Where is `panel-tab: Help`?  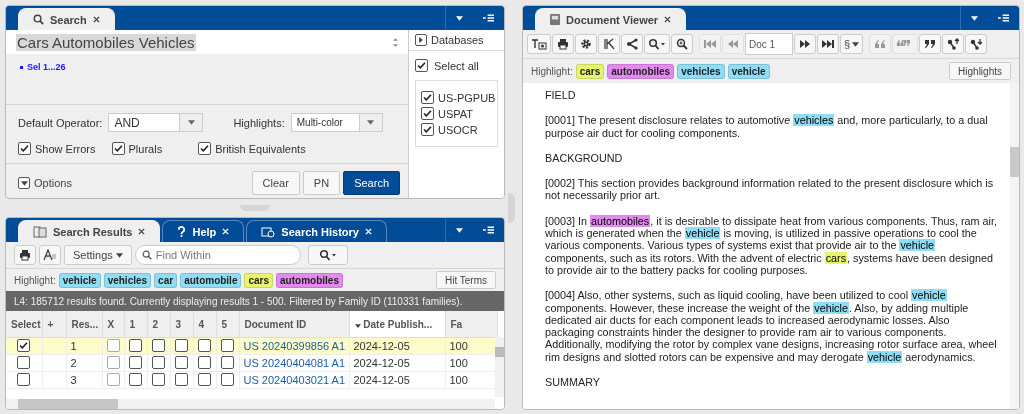 panel-tab: Help is located at coordinates (203, 231).